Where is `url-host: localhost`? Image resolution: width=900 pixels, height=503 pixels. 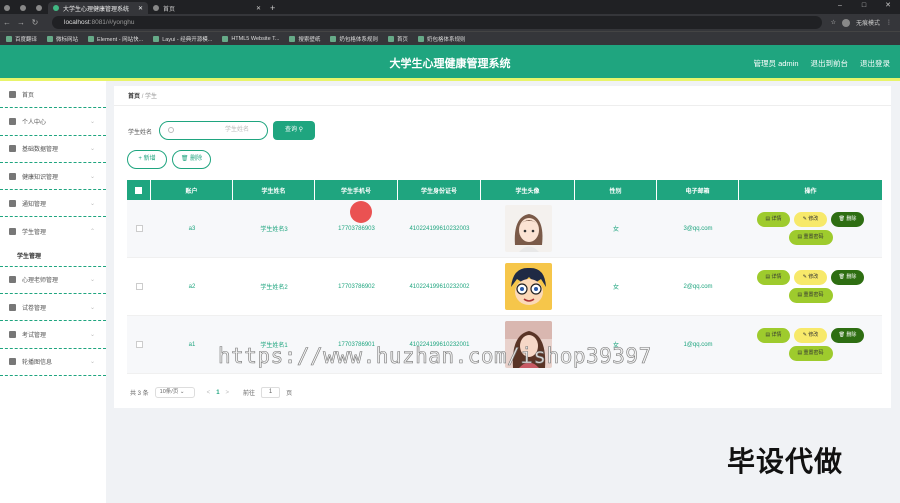 url-host: localhost is located at coordinates (77, 22).